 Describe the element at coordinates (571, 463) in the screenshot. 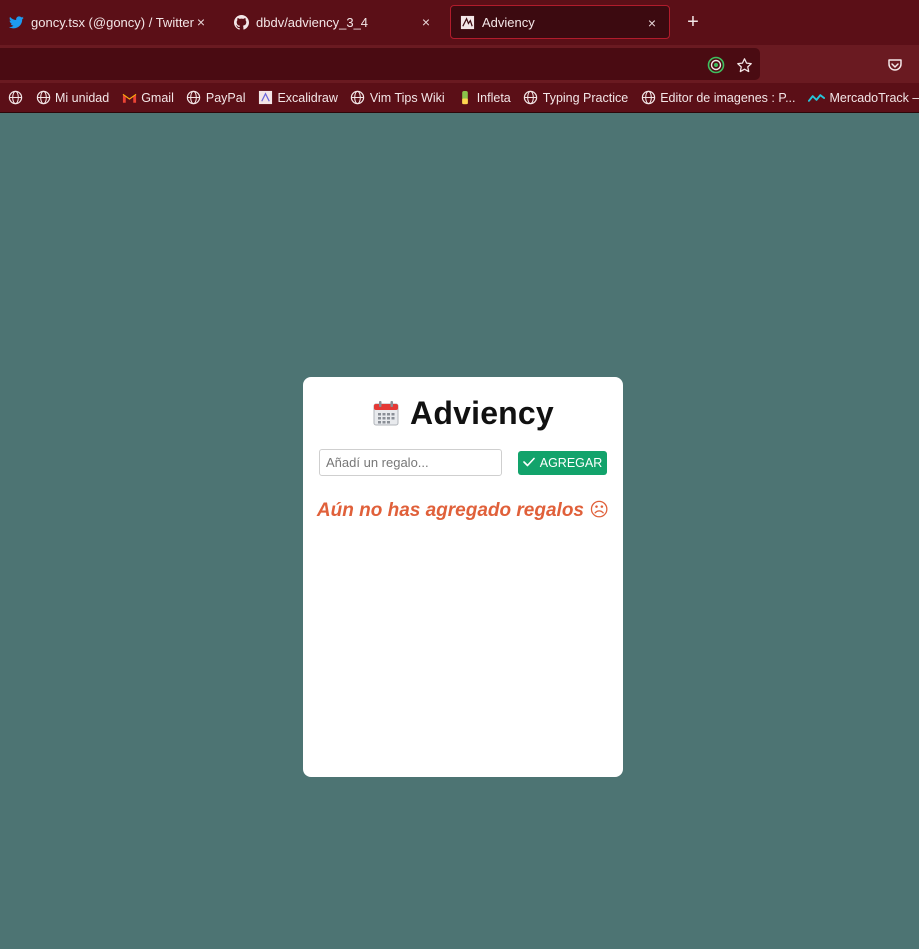

I see `add-button-label: AGREGAR` at that location.